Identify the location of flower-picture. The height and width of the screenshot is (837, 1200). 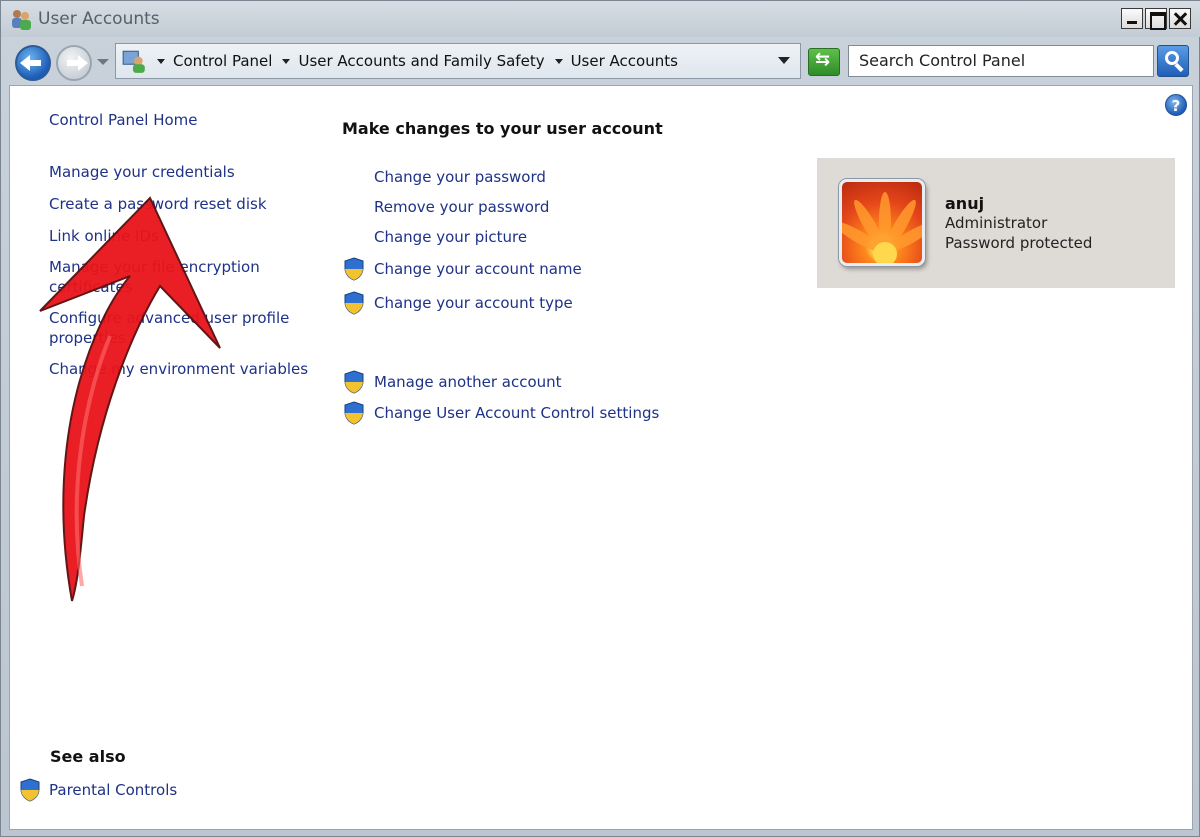
(882, 227).